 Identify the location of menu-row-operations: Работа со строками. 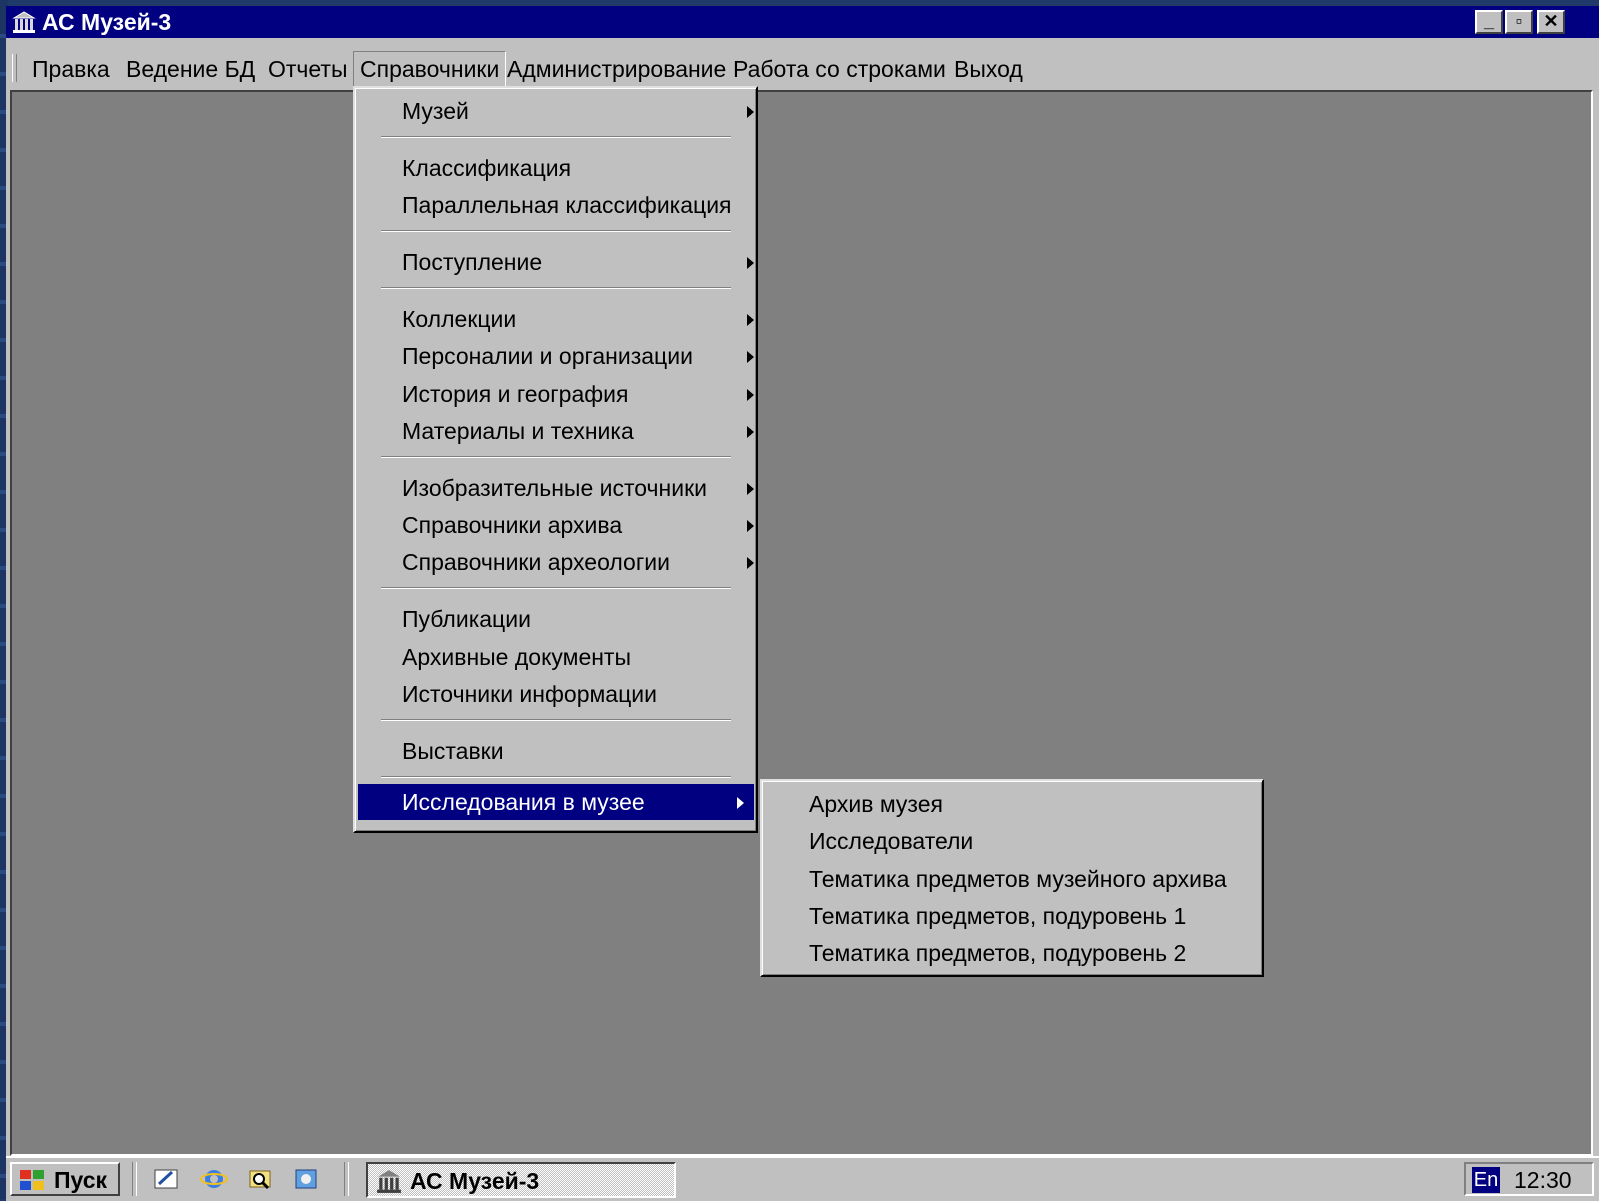
(839, 69).